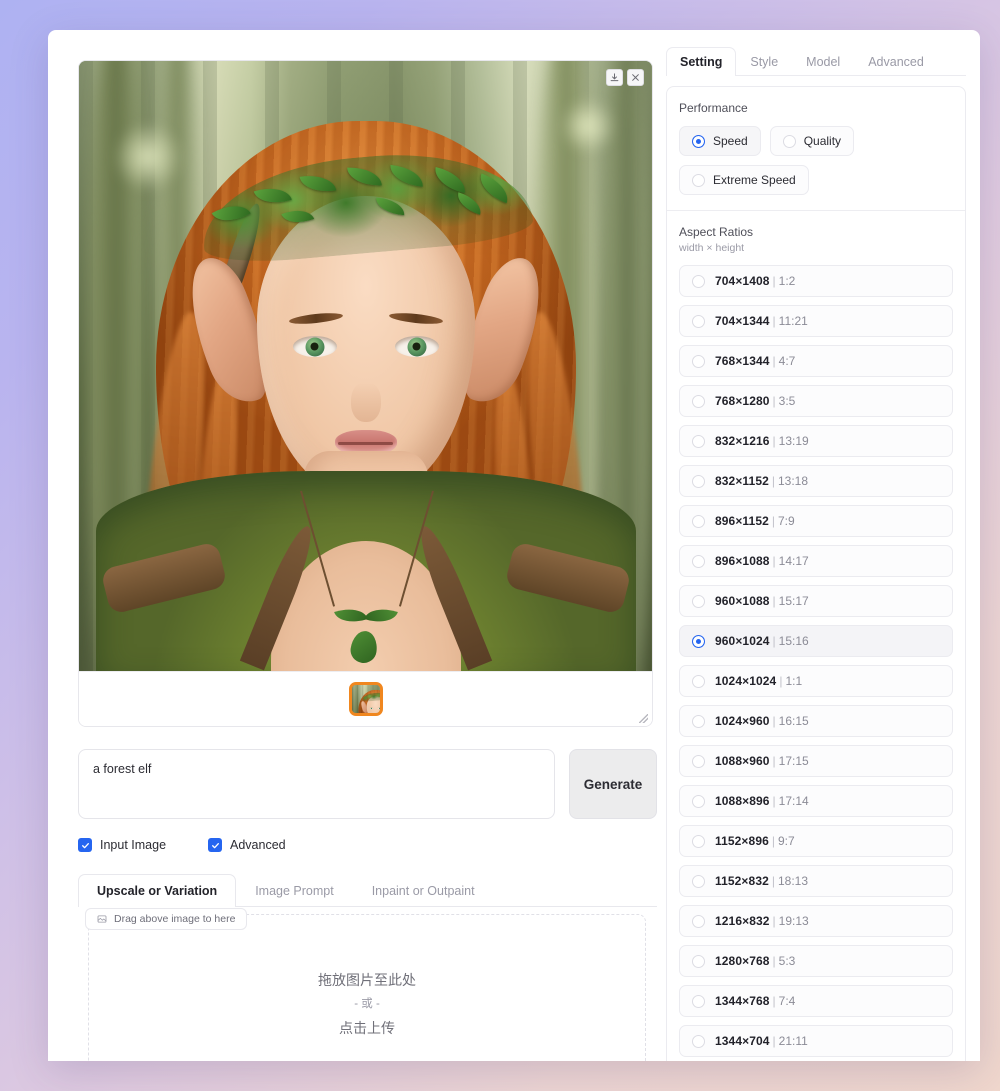 This screenshot has width=1000, height=1091. What do you see at coordinates (787, 281) in the screenshot?
I see `aspect-ratio-value: 1:2` at bounding box center [787, 281].